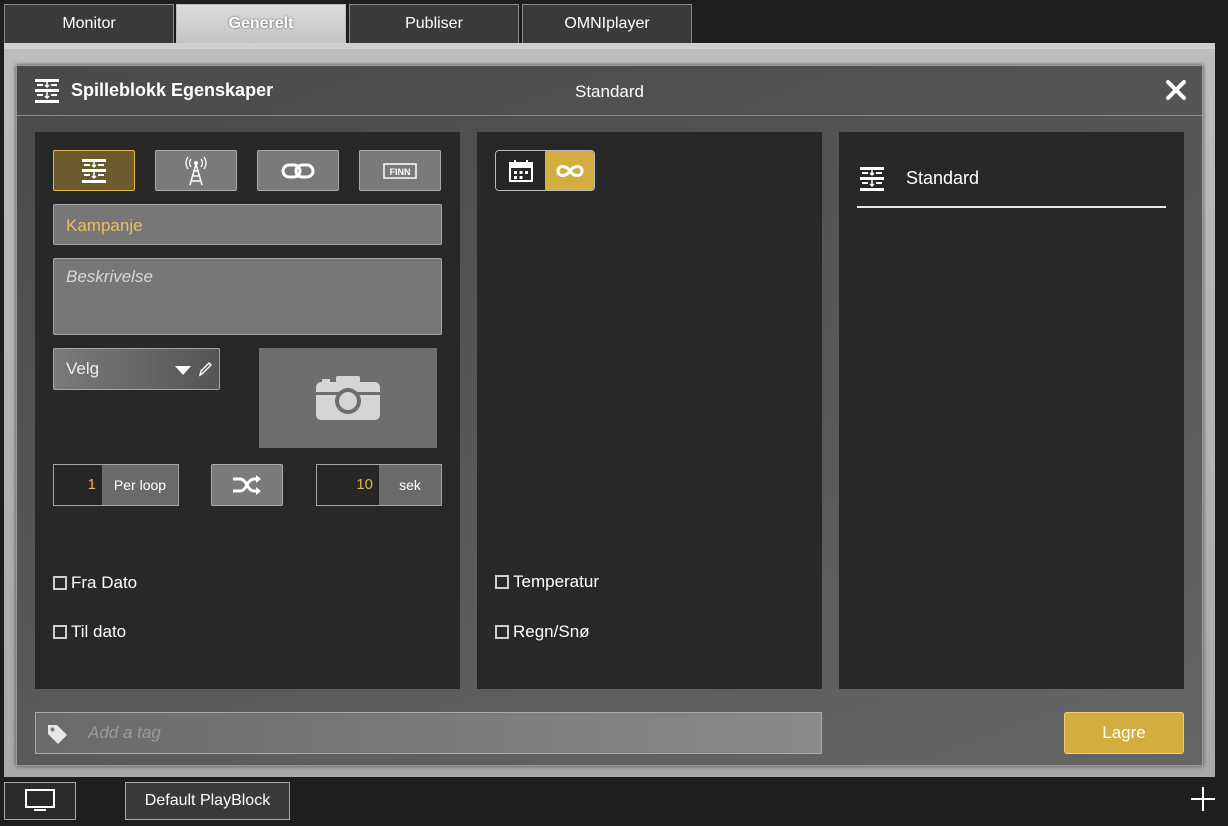  I want to click on save-button: Lagre, so click(1124, 733).